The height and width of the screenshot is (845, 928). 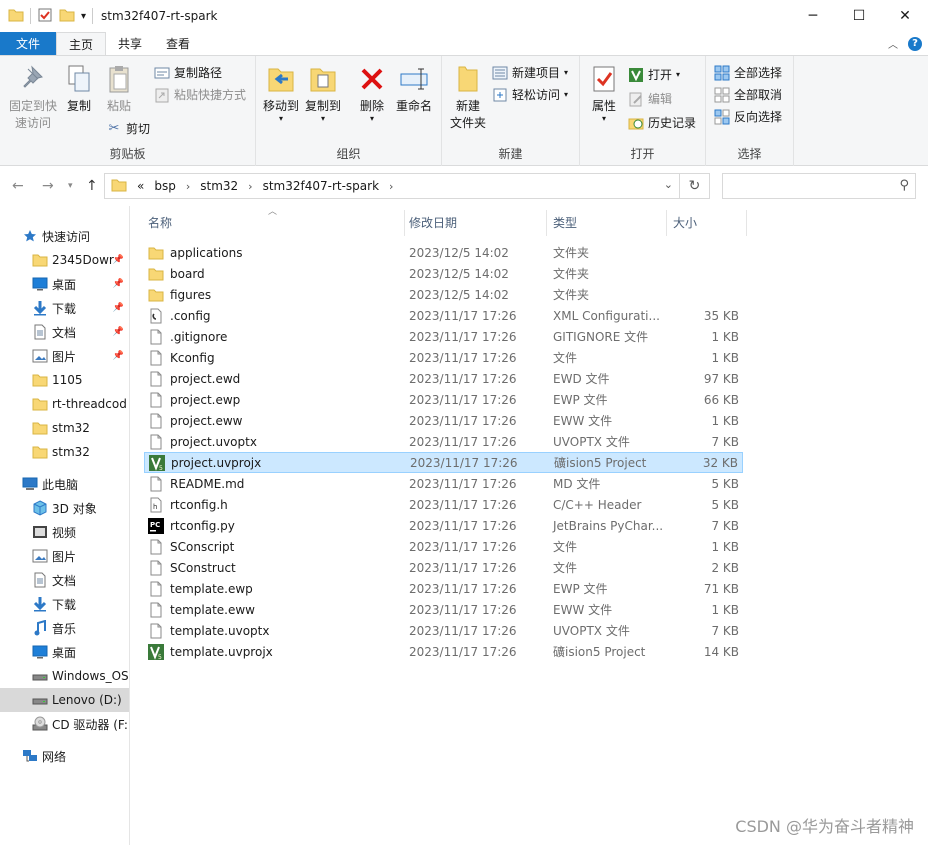 What do you see at coordinates (48, 186) in the screenshot?
I see `forward-button: →` at bounding box center [48, 186].